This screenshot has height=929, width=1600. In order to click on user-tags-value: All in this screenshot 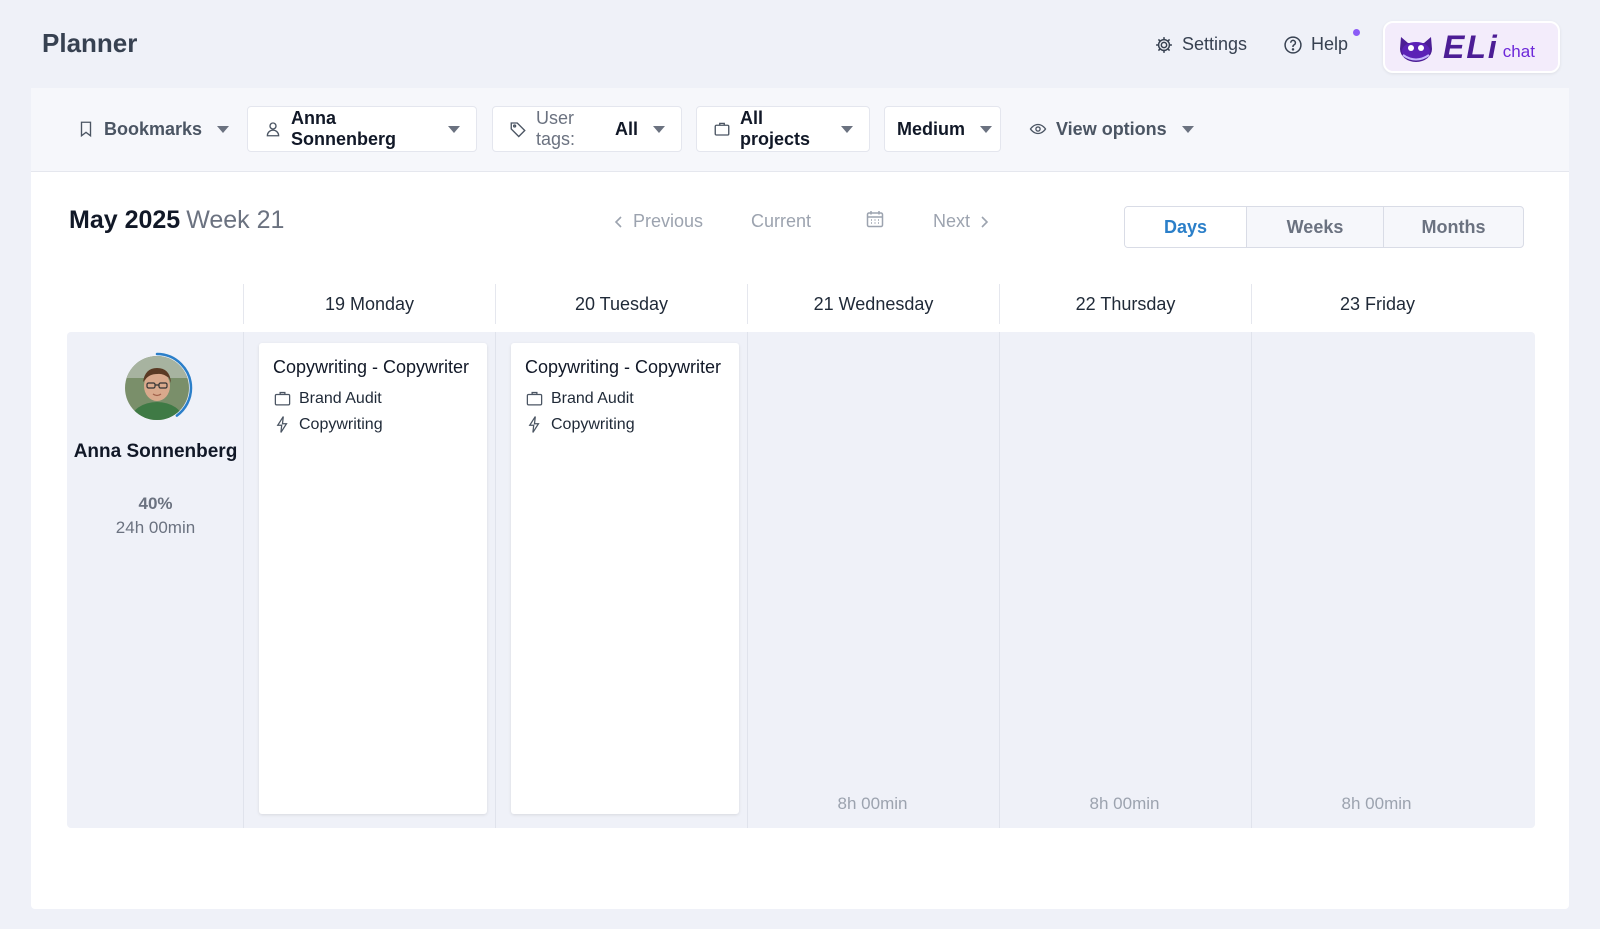, I will do `click(626, 128)`.